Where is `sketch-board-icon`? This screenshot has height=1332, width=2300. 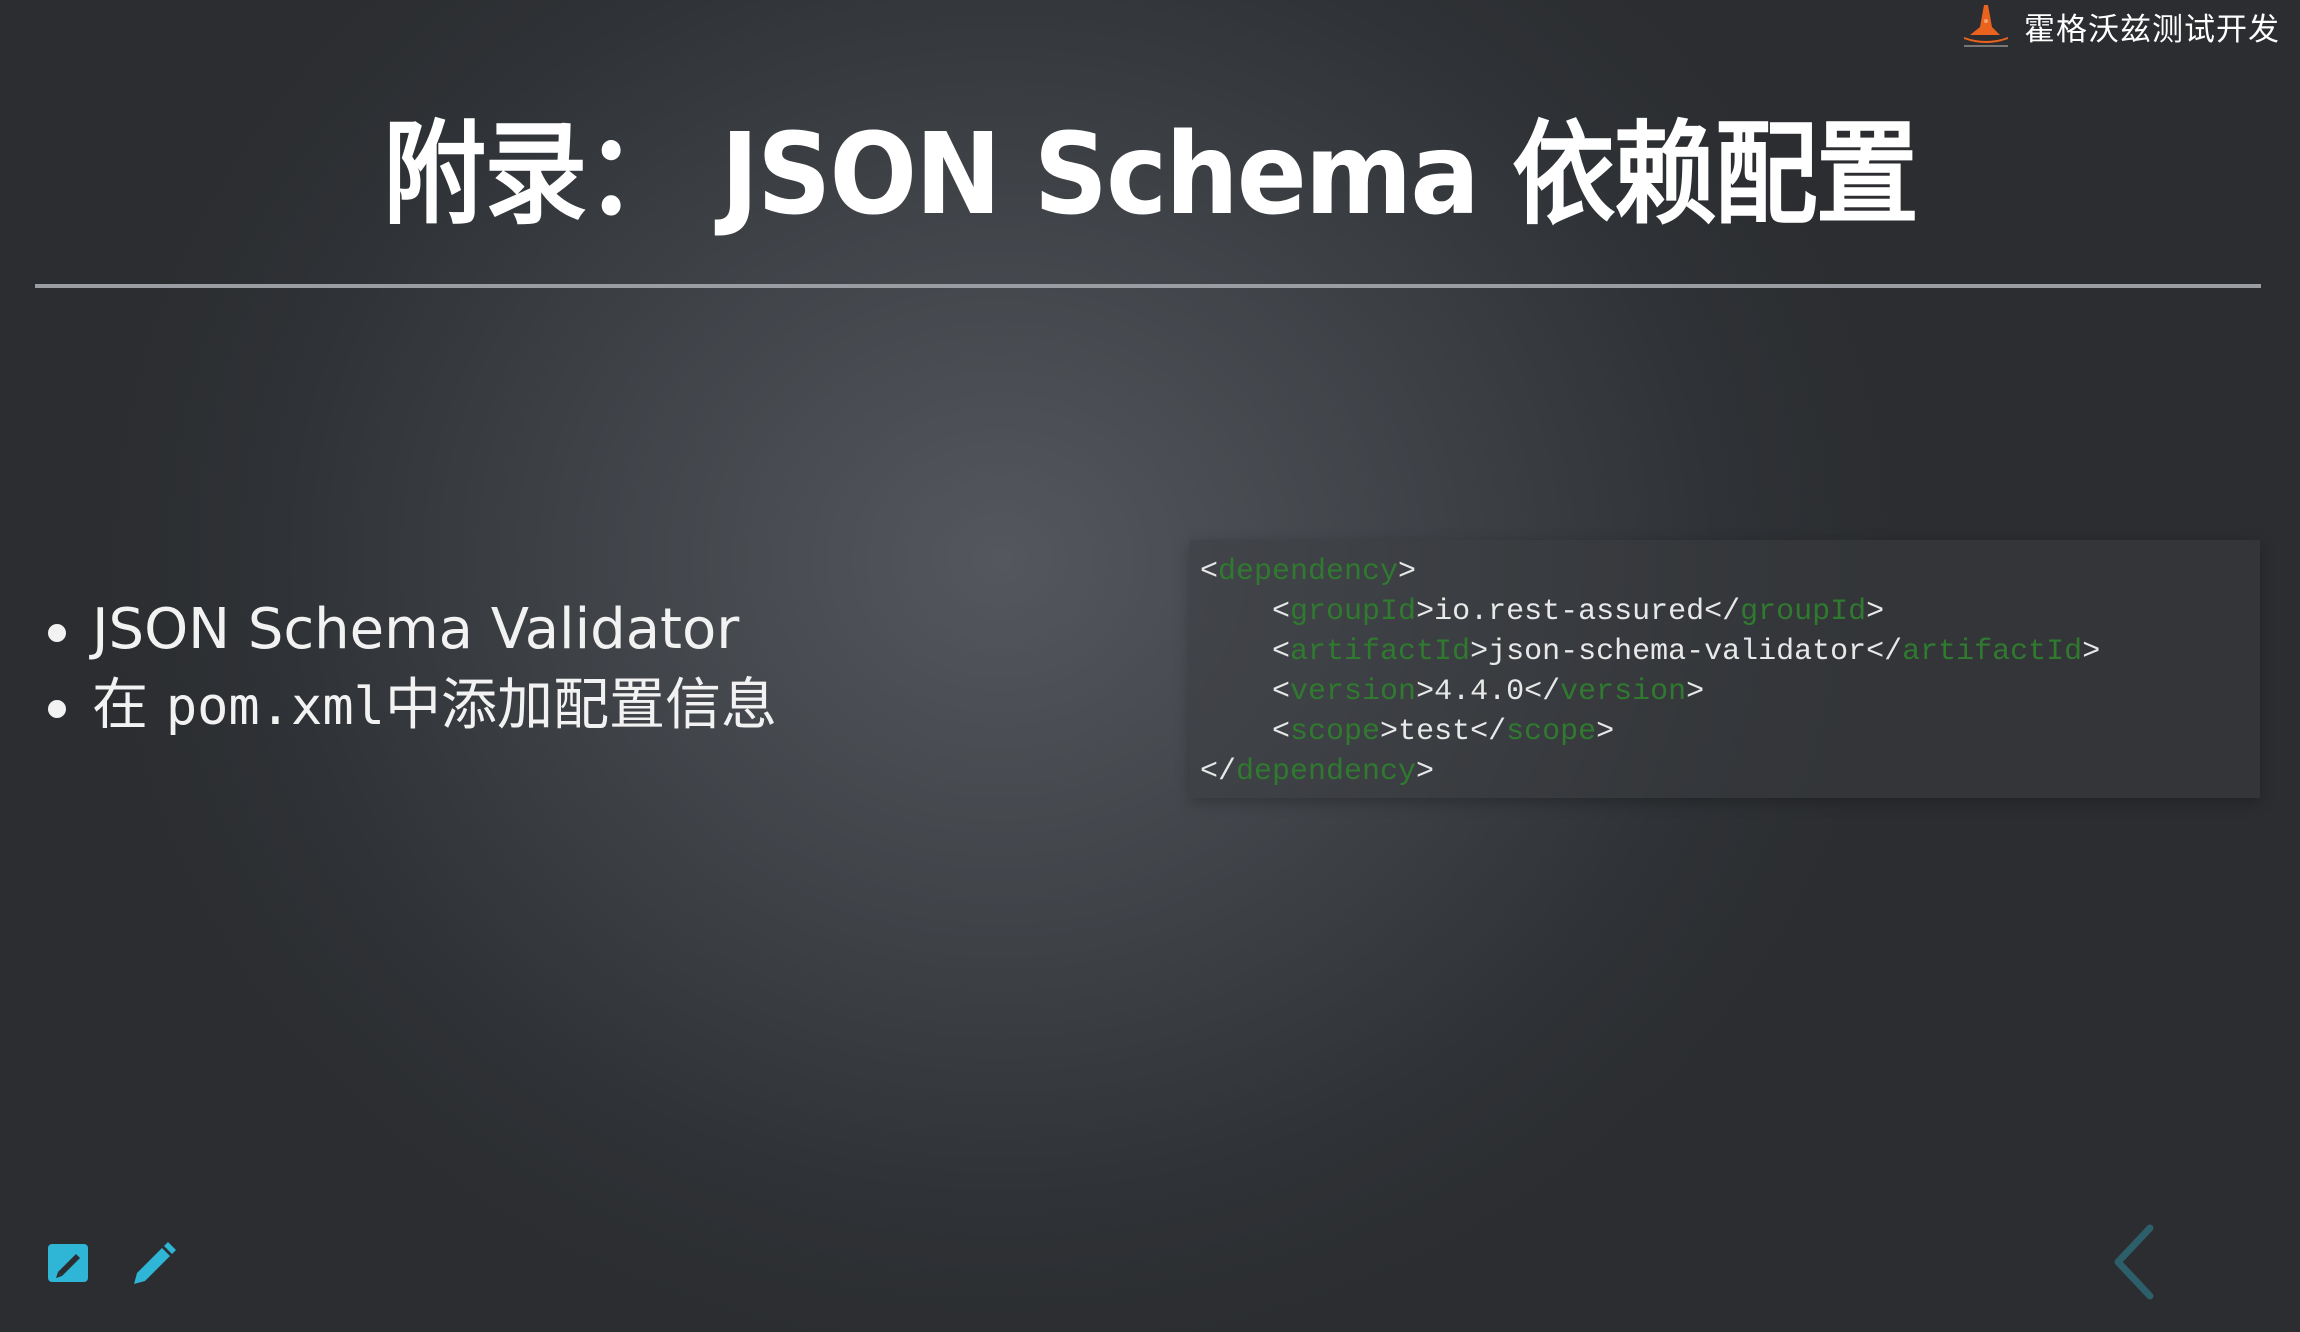 sketch-board-icon is located at coordinates (69, 1263).